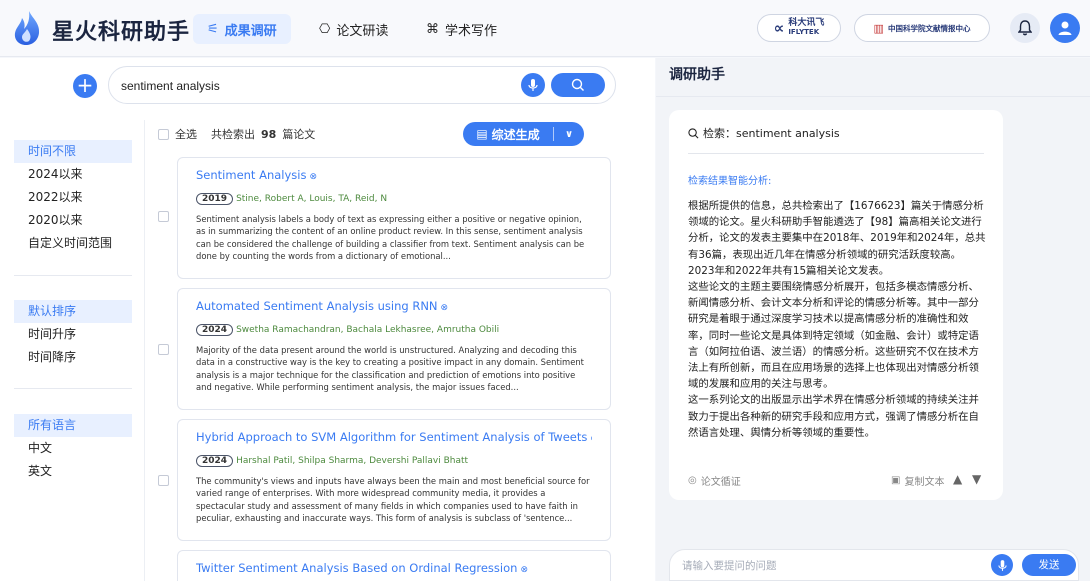 The height and width of the screenshot is (581, 1090). Describe the element at coordinates (697, 75) in the screenshot. I see `assistant-title: 调研助手` at that location.